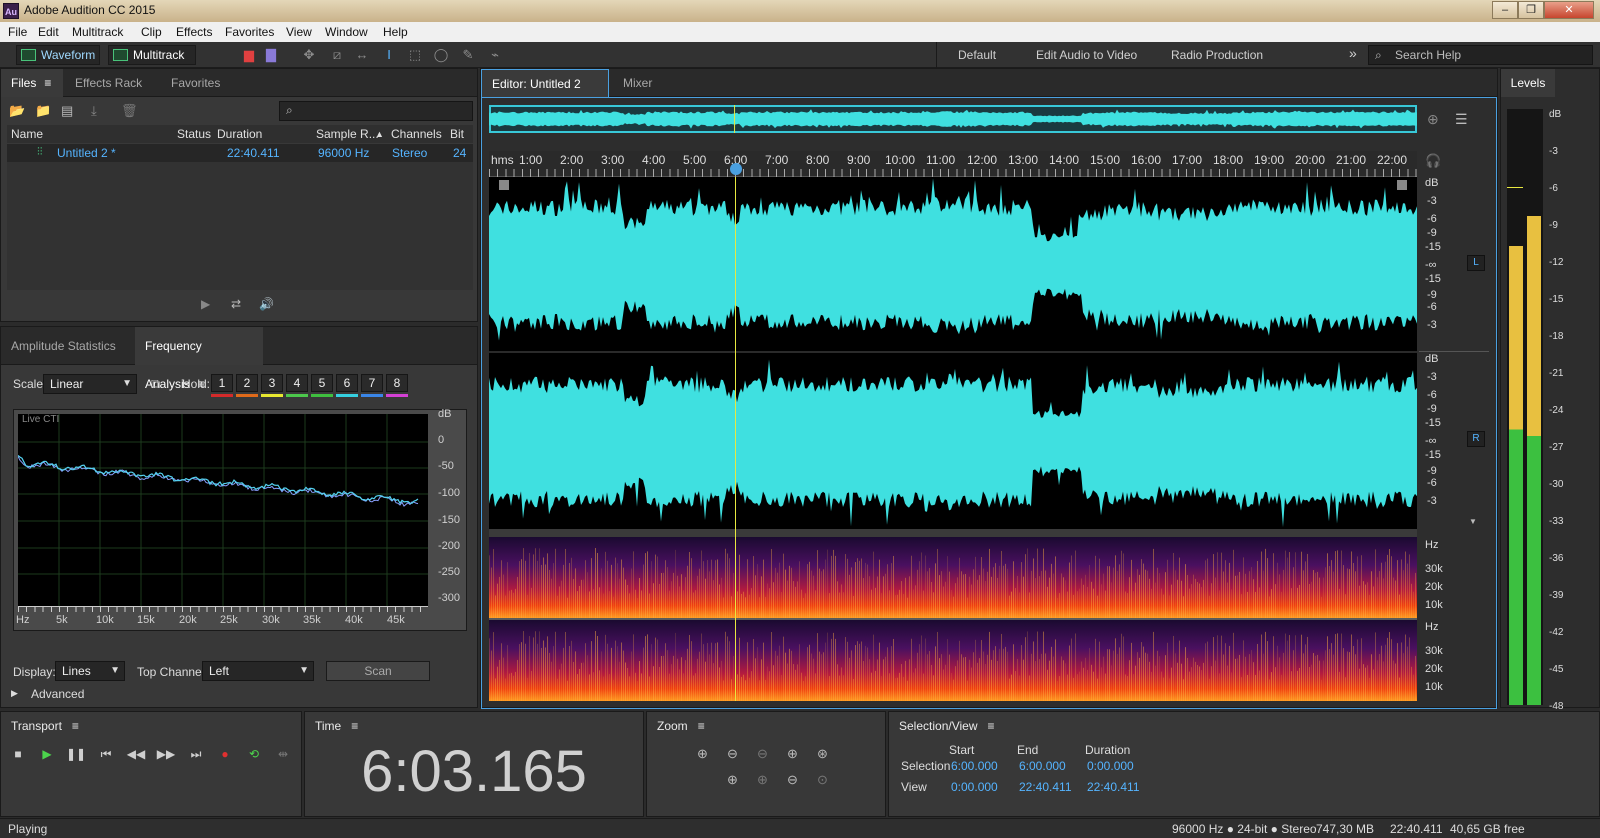 This screenshot has height=838, width=1600. Describe the element at coordinates (14, 693) in the screenshot. I see `chevron-right-icon: ▶` at that location.